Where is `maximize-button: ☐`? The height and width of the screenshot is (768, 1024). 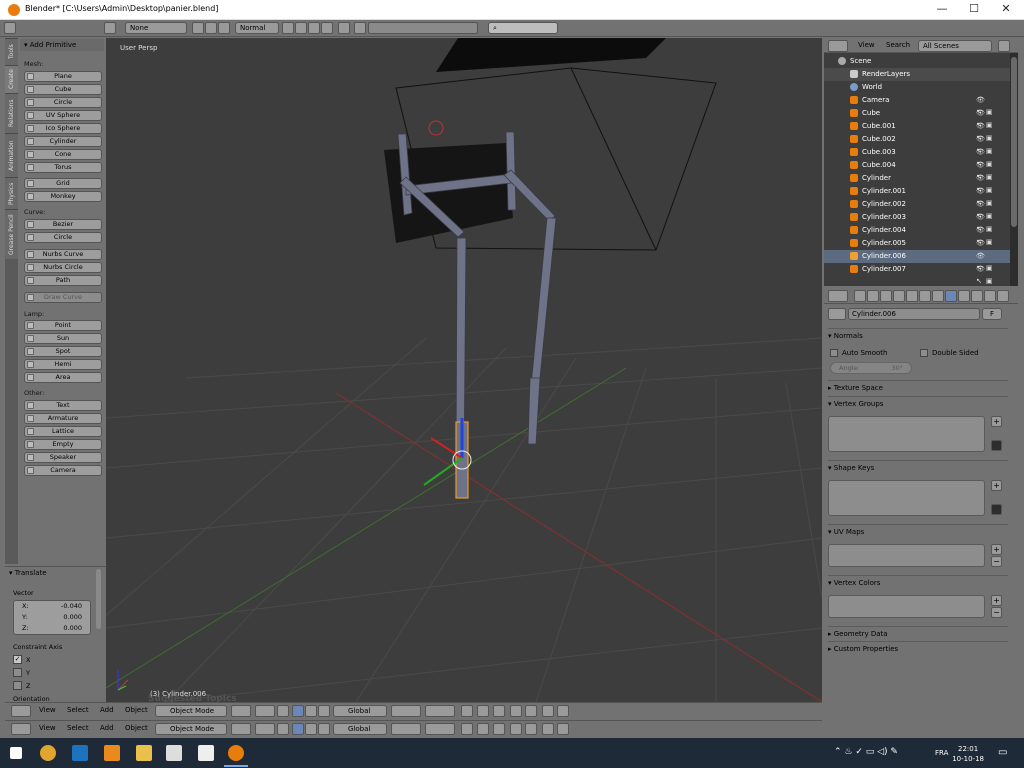
maximize-button: ☐ is located at coordinates (974, 10).